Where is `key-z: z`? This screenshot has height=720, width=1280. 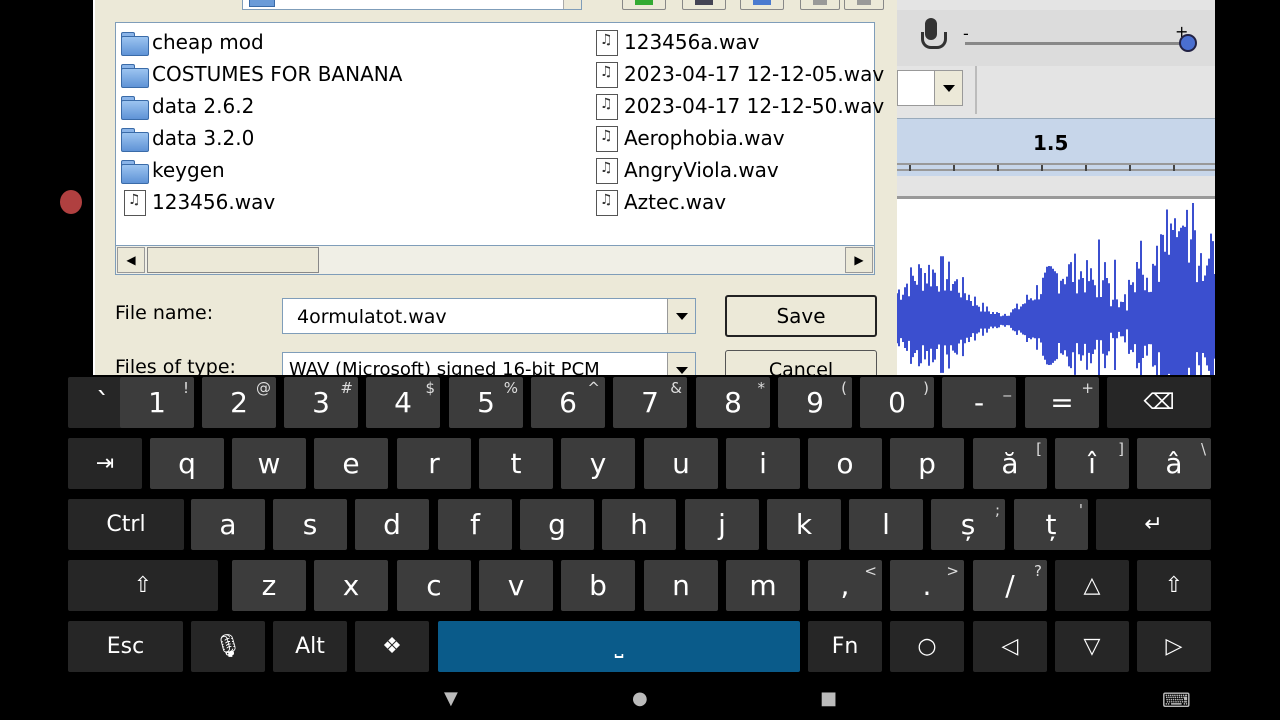
key-z: z is located at coordinates (269, 585).